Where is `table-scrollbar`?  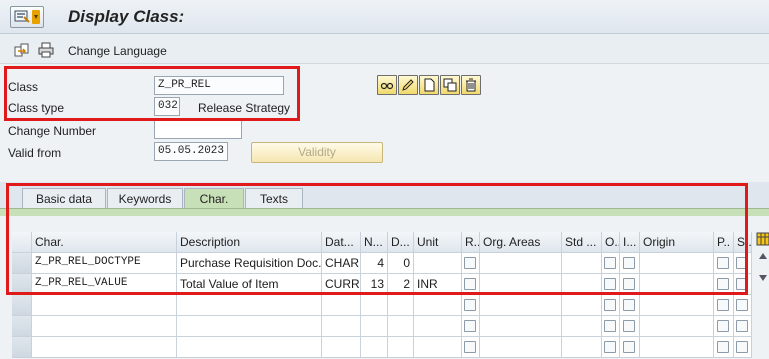
table-scrollbar is located at coordinates (762, 295).